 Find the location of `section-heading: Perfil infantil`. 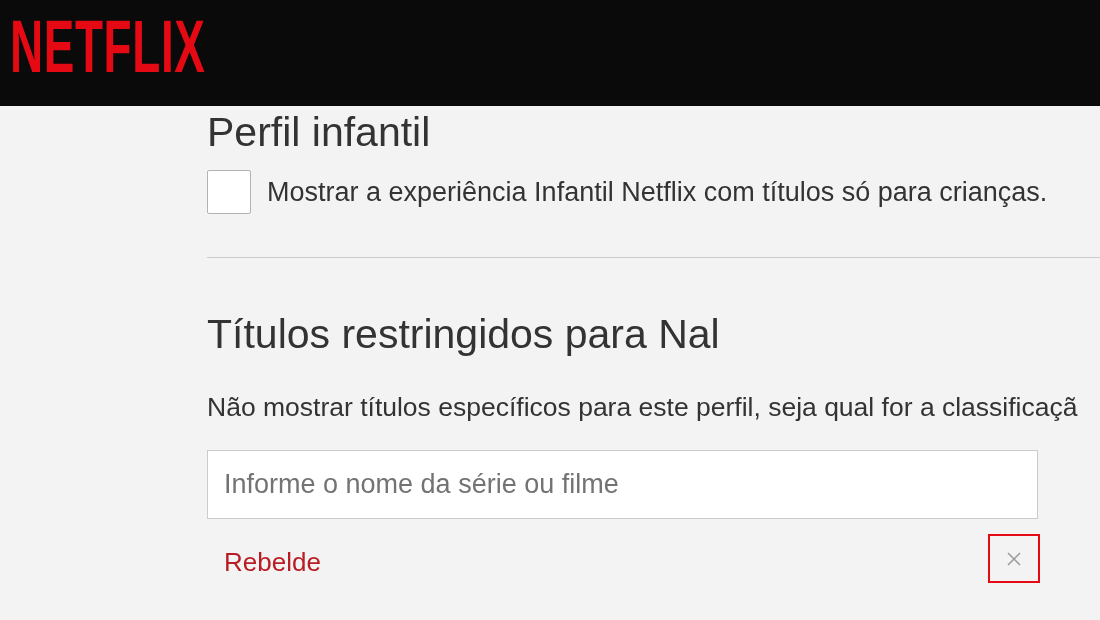

section-heading: Perfil infantil is located at coordinates (319, 132).